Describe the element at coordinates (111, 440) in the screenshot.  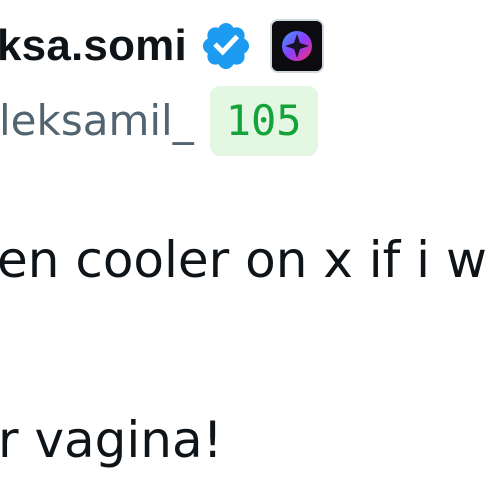
I see `tweet-text-line-2: r vagina!` at that location.